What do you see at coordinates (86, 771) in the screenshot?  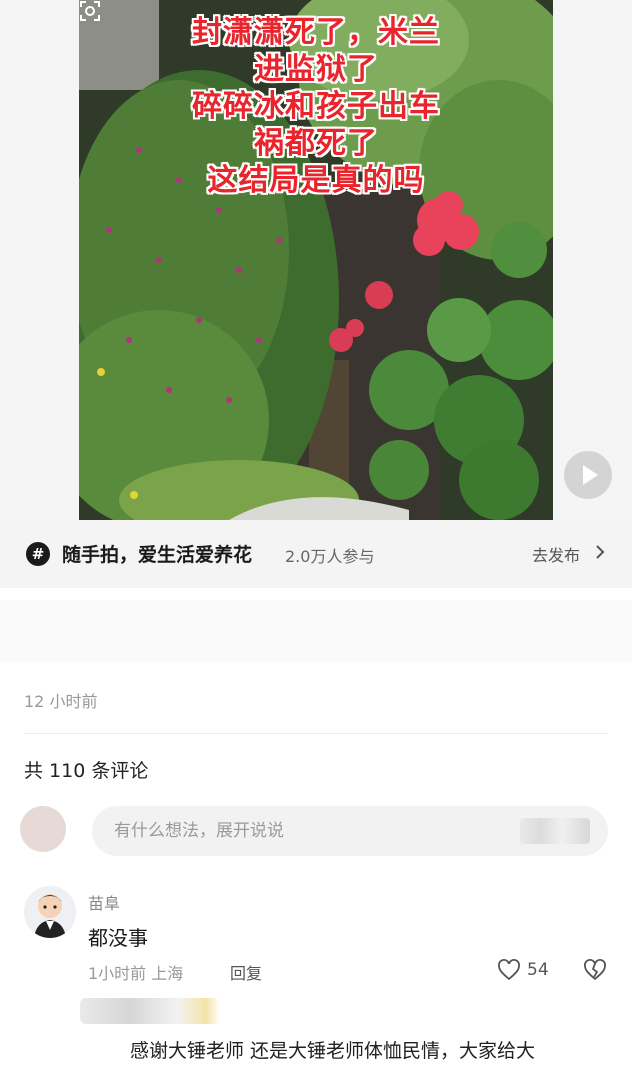 I see `comment-count: 共 110 条评论` at bounding box center [86, 771].